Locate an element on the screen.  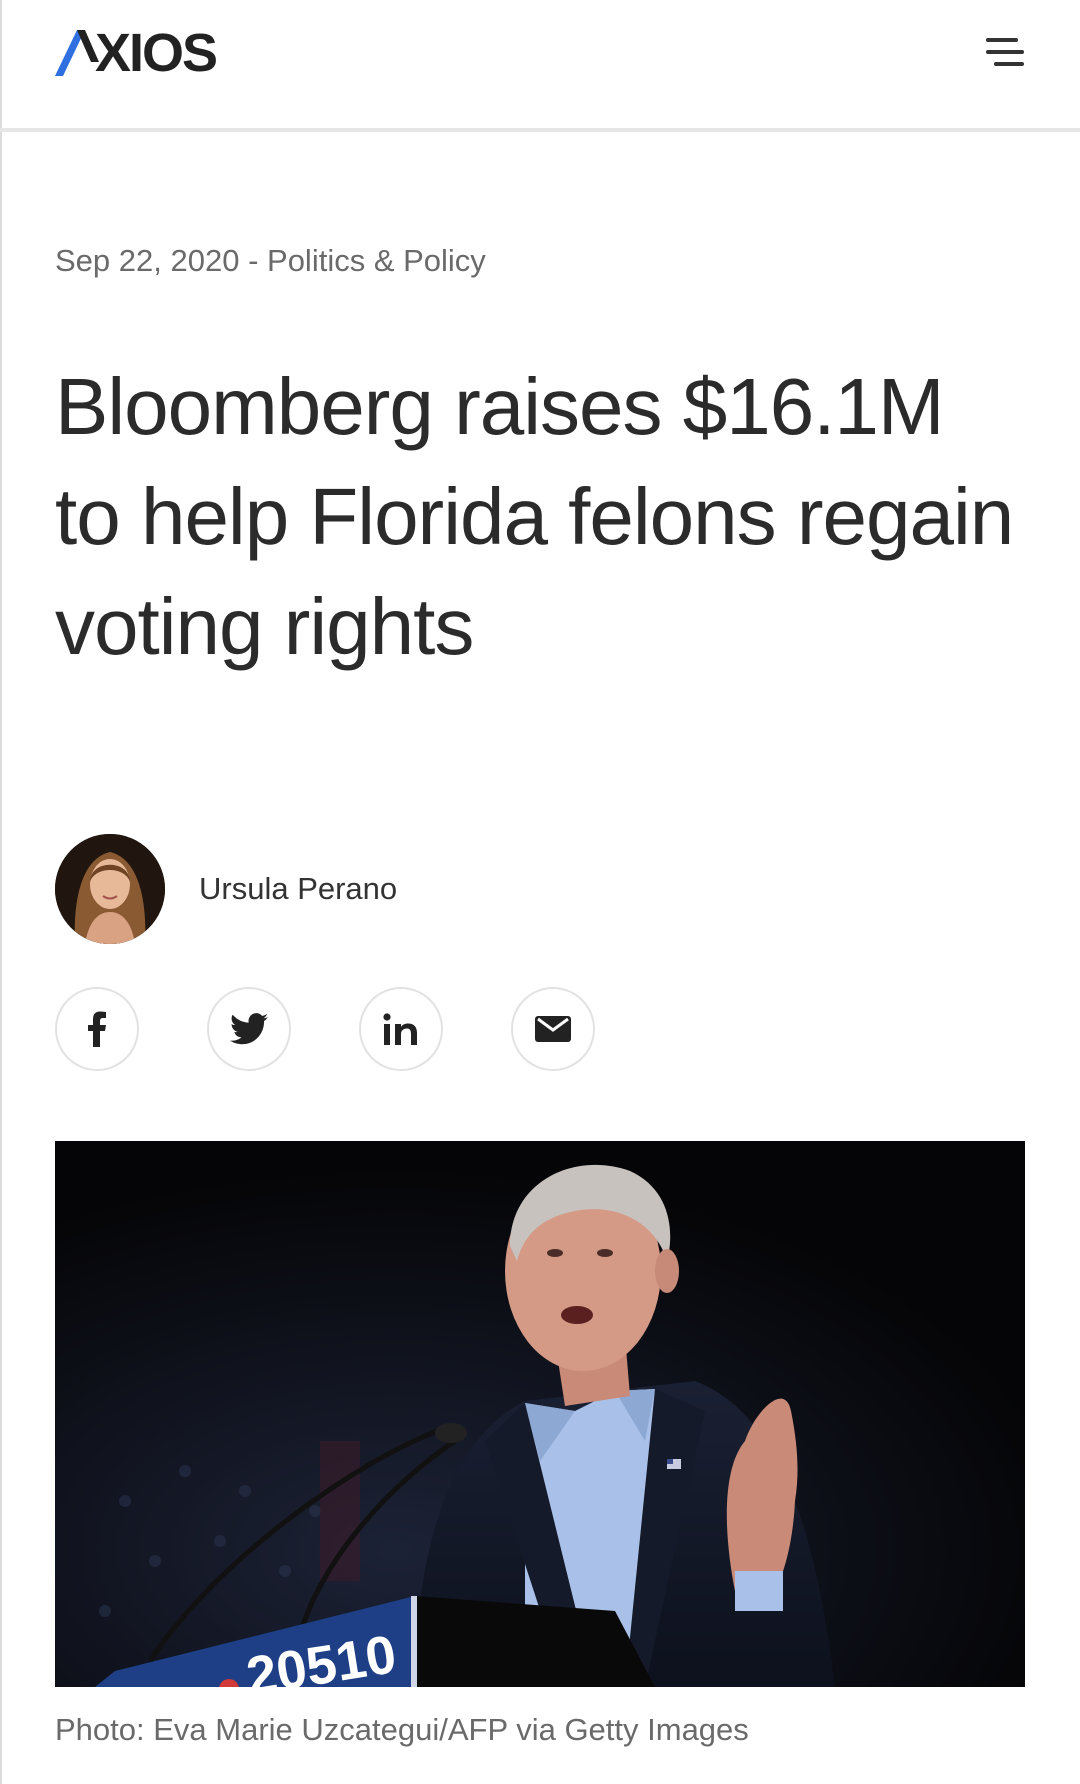
axios-a-mark-icon is located at coordinates (77, 53).